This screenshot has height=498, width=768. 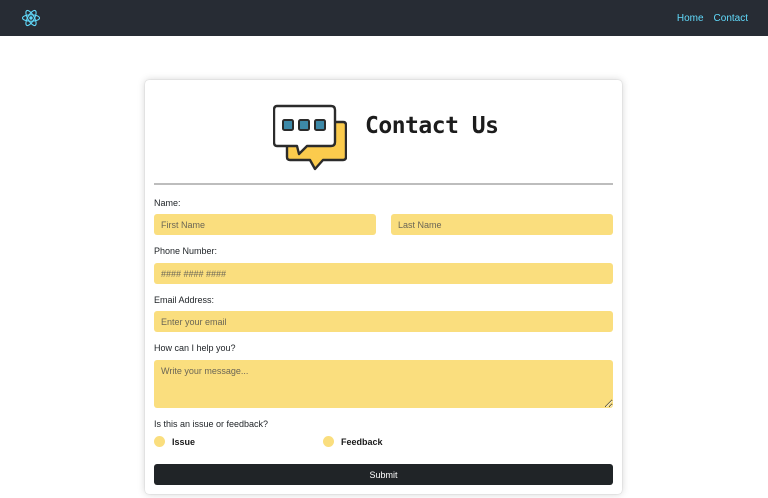 What do you see at coordinates (167, 203) in the screenshot?
I see `name-label: Name:` at bounding box center [167, 203].